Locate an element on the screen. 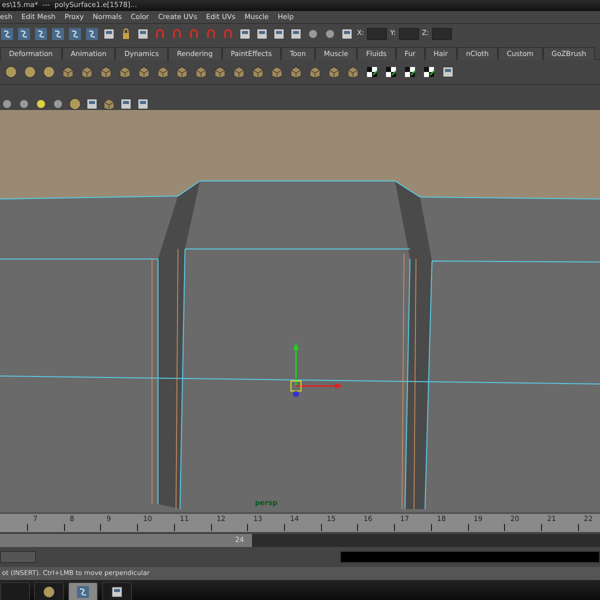  move-manipulator-icon is located at coordinates (316, 369).